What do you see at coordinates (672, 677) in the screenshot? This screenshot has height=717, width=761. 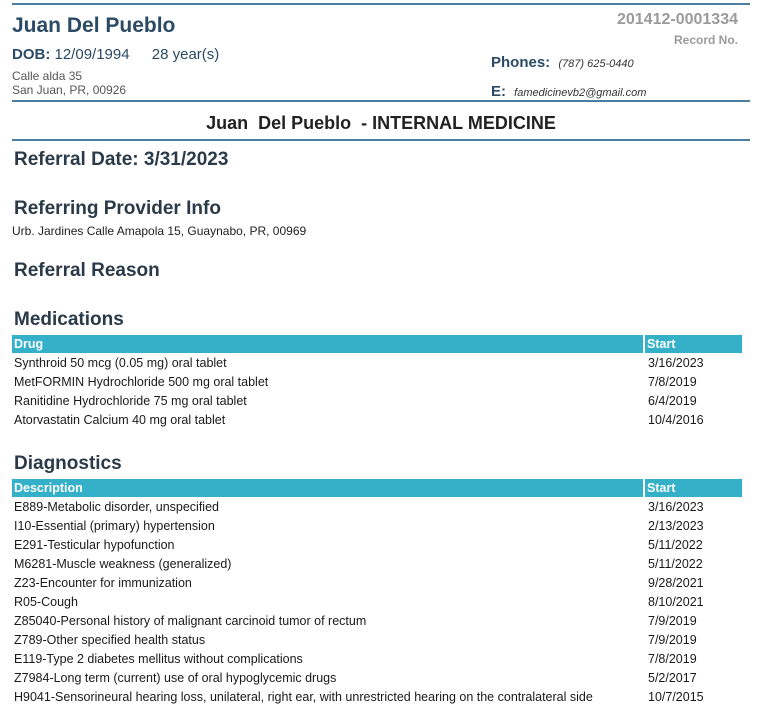 I see `start-cell: 5/2/2017` at bounding box center [672, 677].